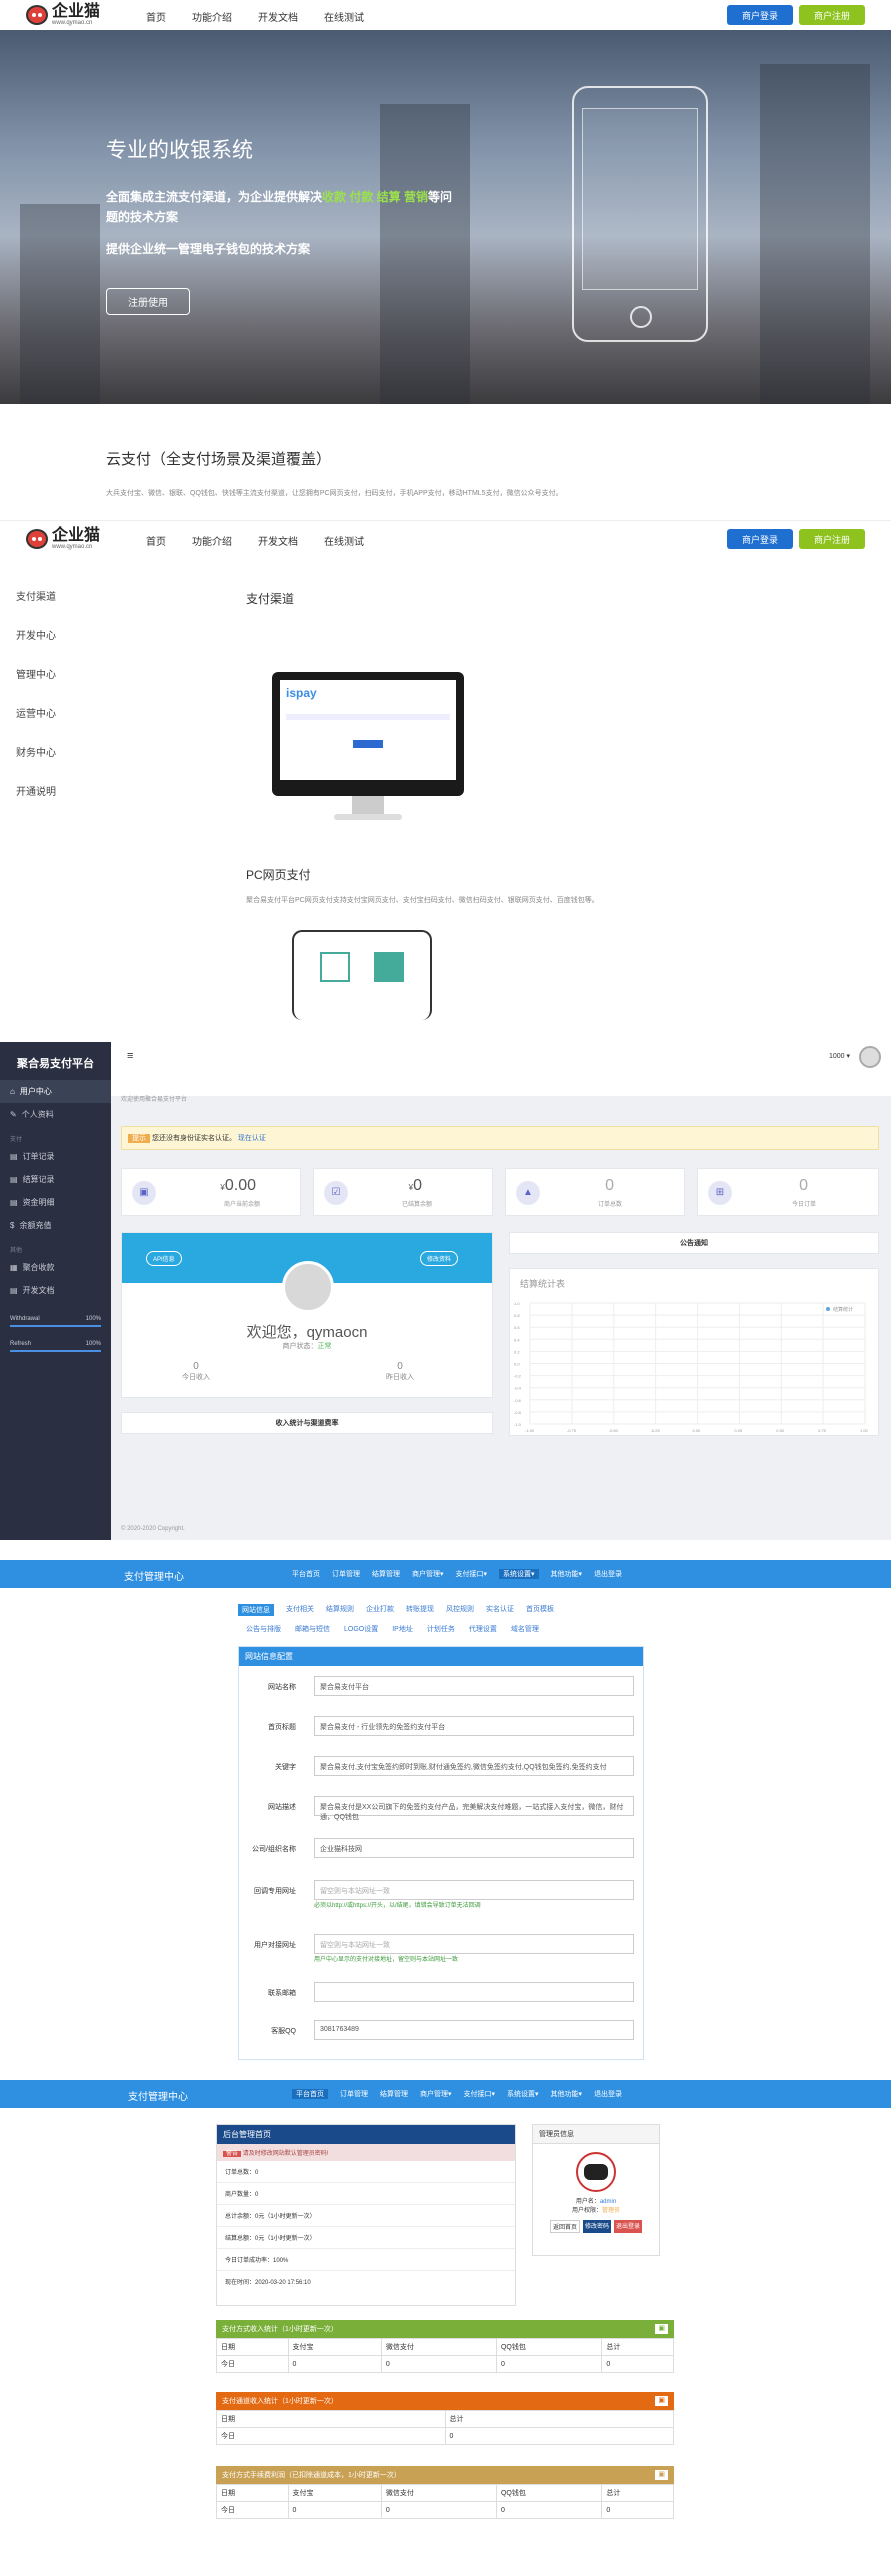 This screenshot has width=891, height=2550. What do you see at coordinates (361, 1629) in the screenshot?
I see `tab-logo: LOGO设置` at bounding box center [361, 1629].